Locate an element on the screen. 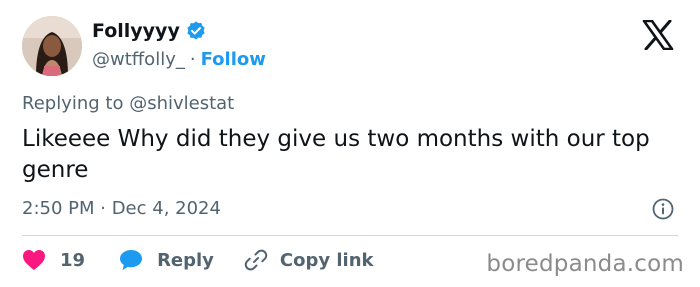 The height and width of the screenshot is (287, 700). link-icon is located at coordinates (256, 260).